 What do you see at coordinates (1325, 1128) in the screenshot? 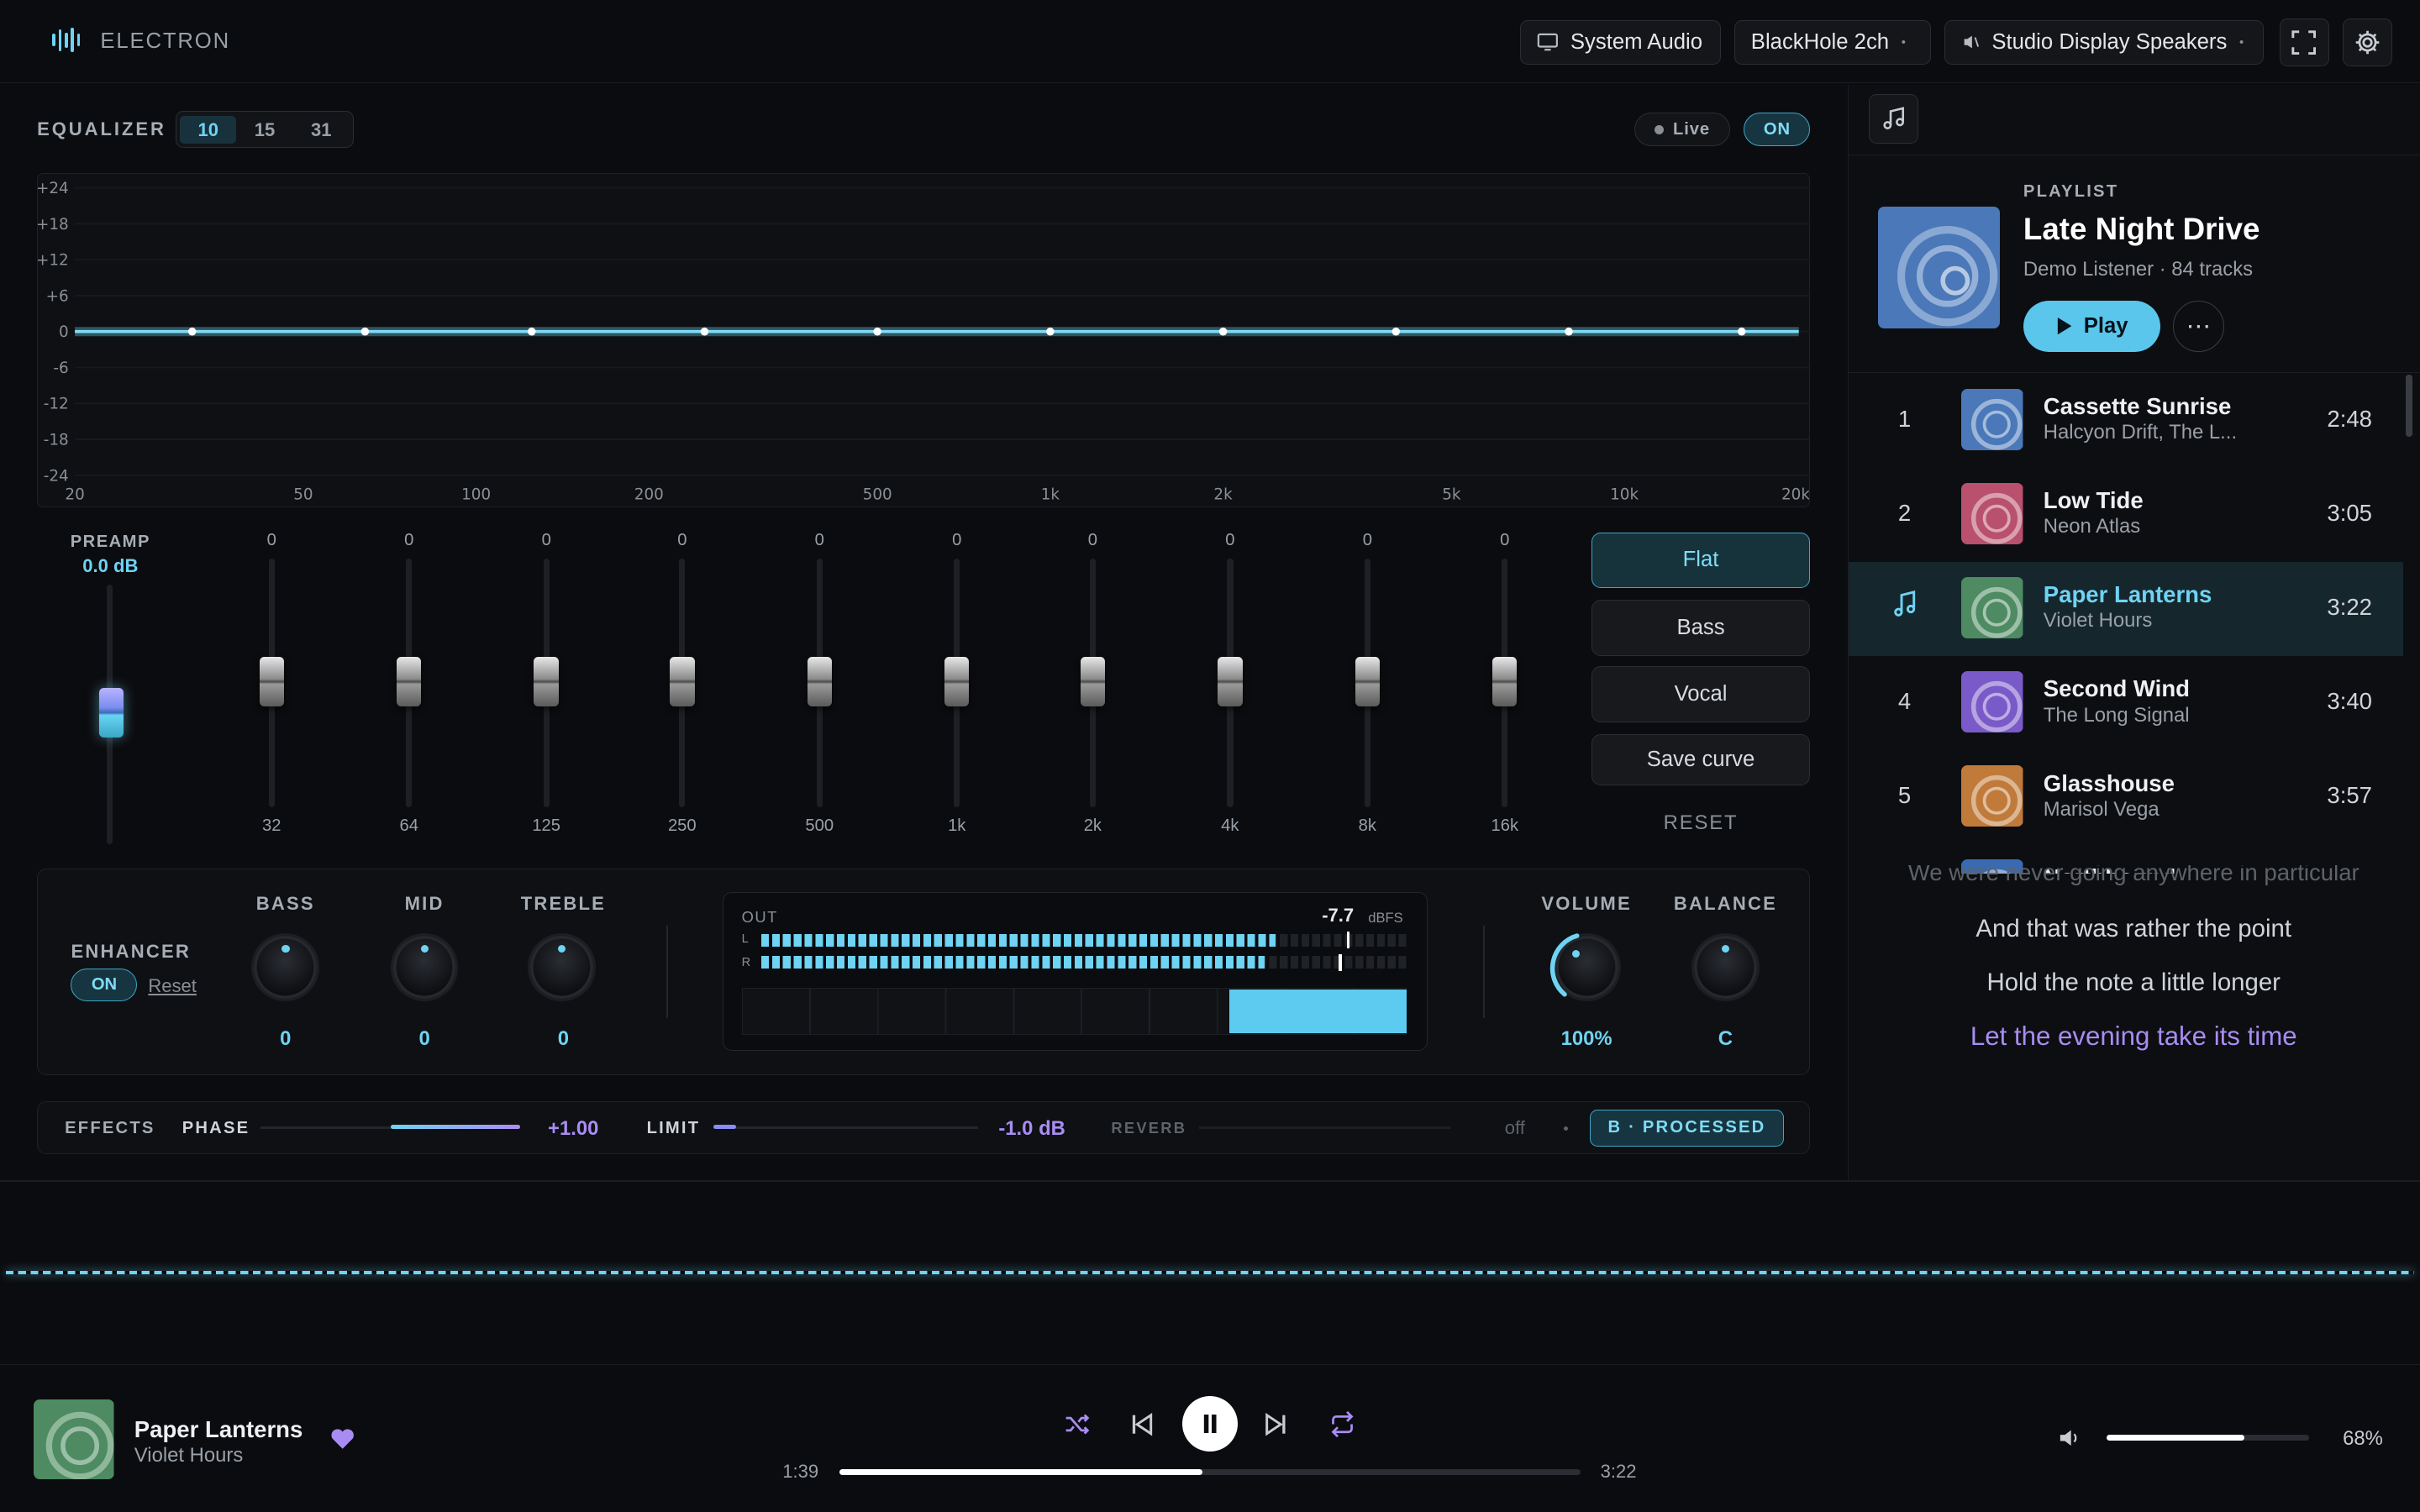
I see `reverb-slider` at bounding box center [1325, 1128].